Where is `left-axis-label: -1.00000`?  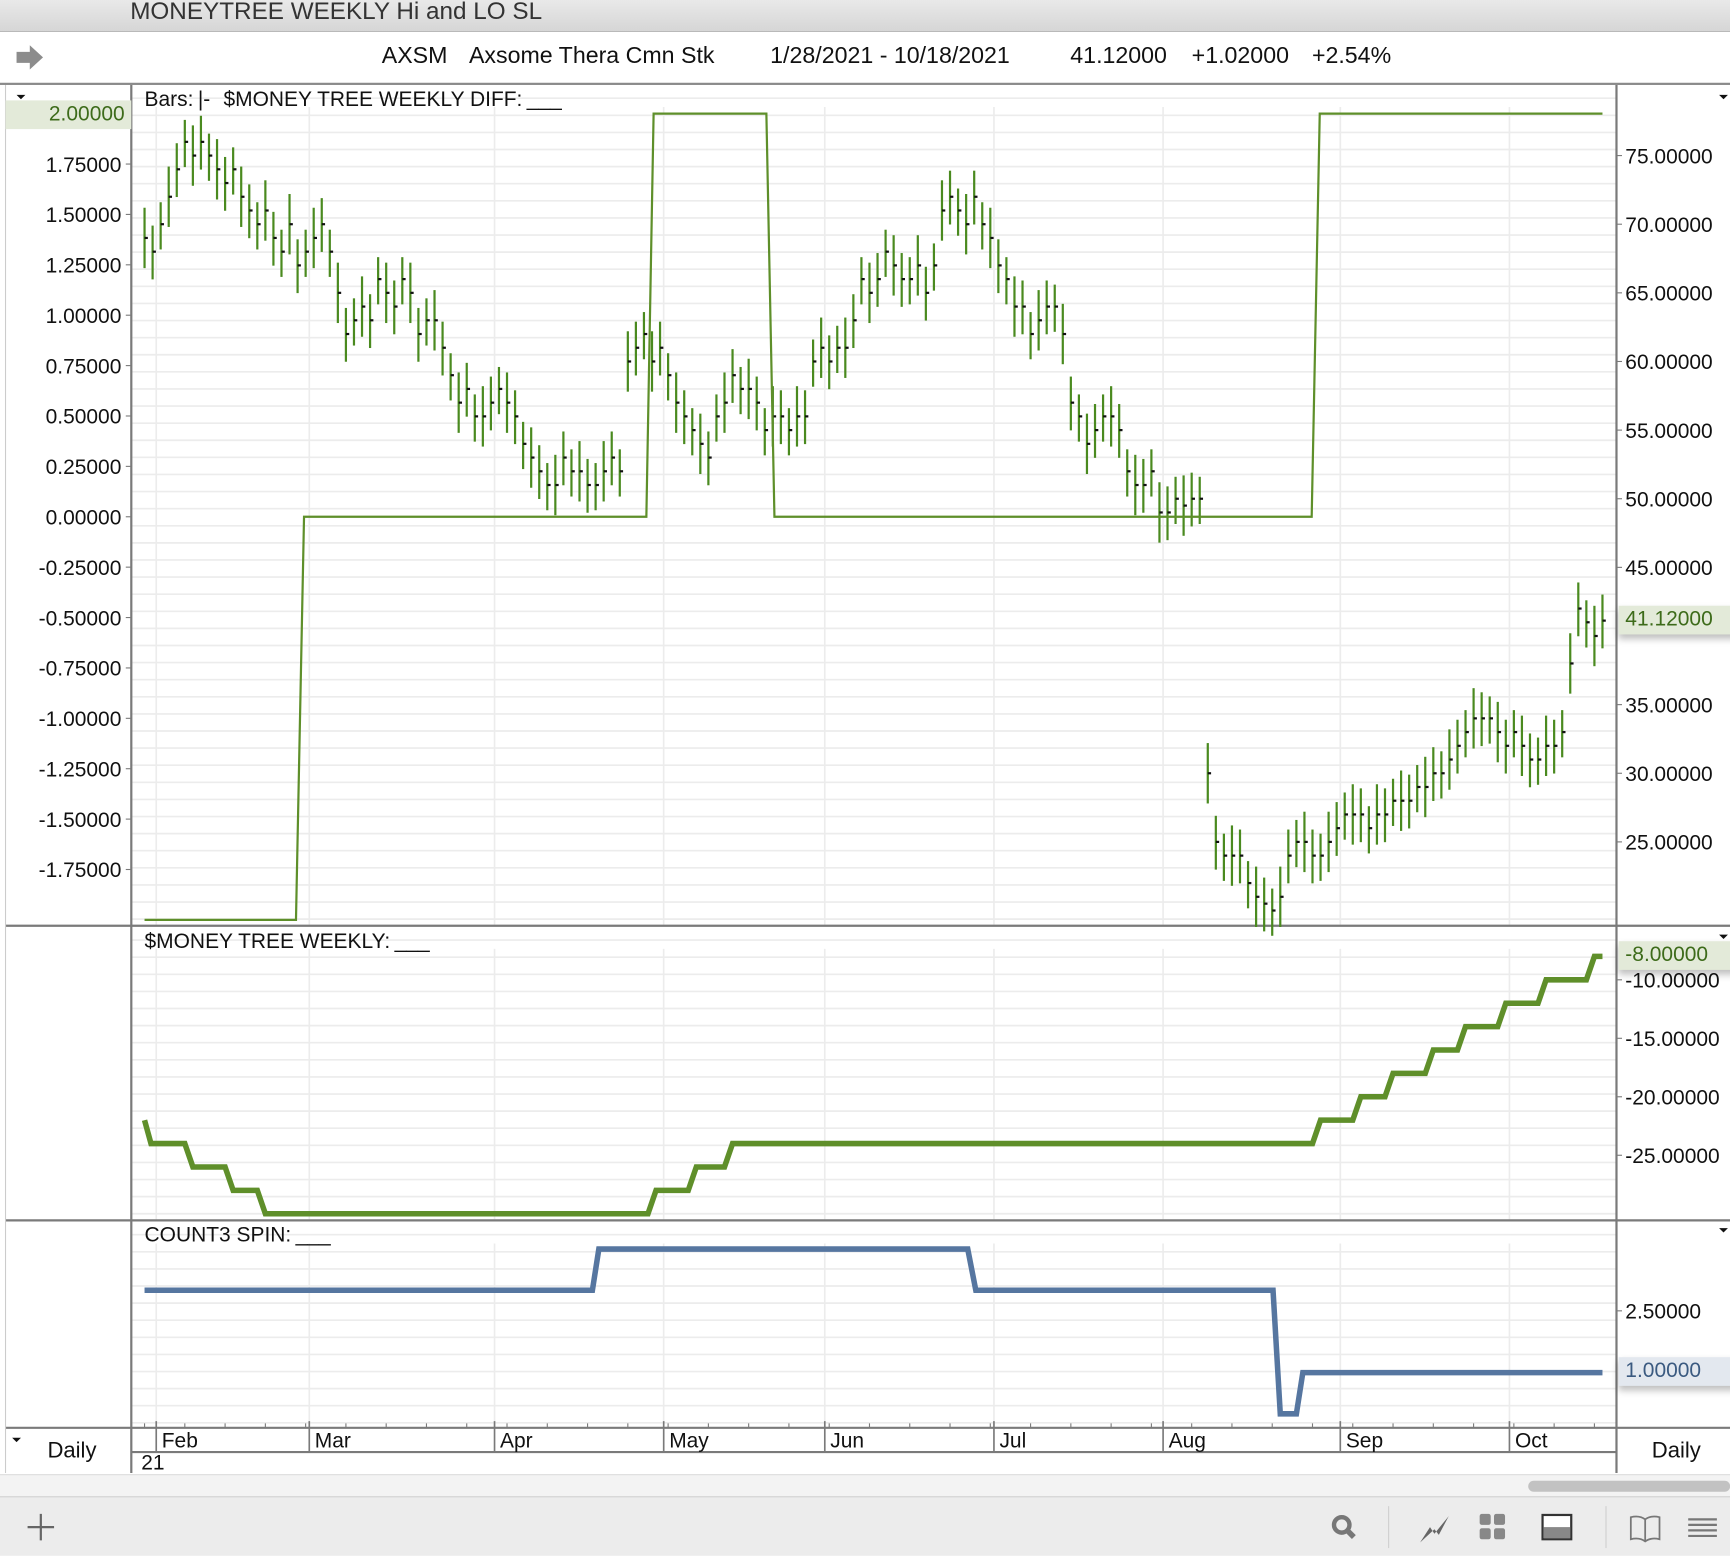 left-axis-label: -1.00000 is located at coordinates (80, 719).